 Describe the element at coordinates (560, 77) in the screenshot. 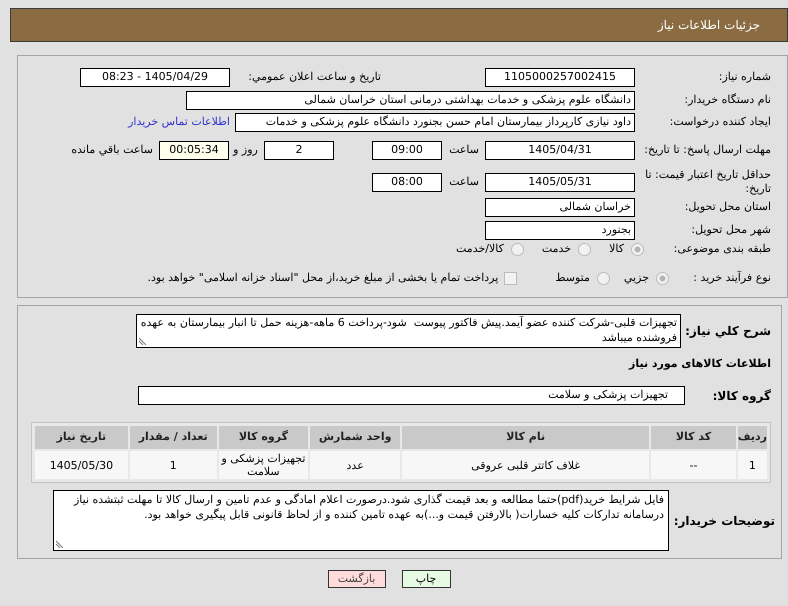

I see `need-number-field: 1105000257002415` at that location.